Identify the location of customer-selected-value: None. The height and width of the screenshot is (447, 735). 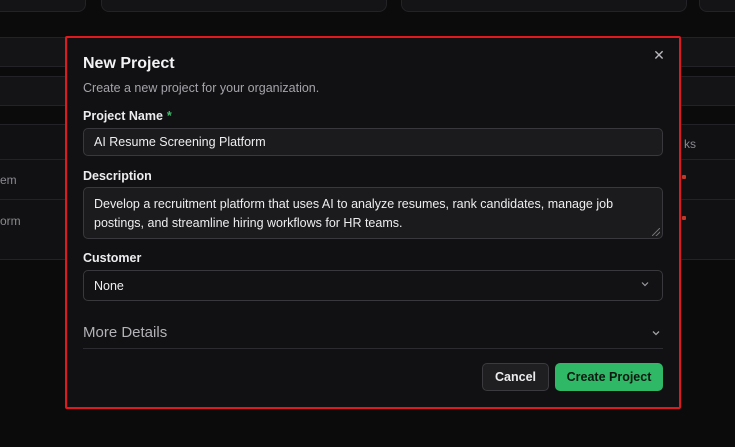
(109, 286).